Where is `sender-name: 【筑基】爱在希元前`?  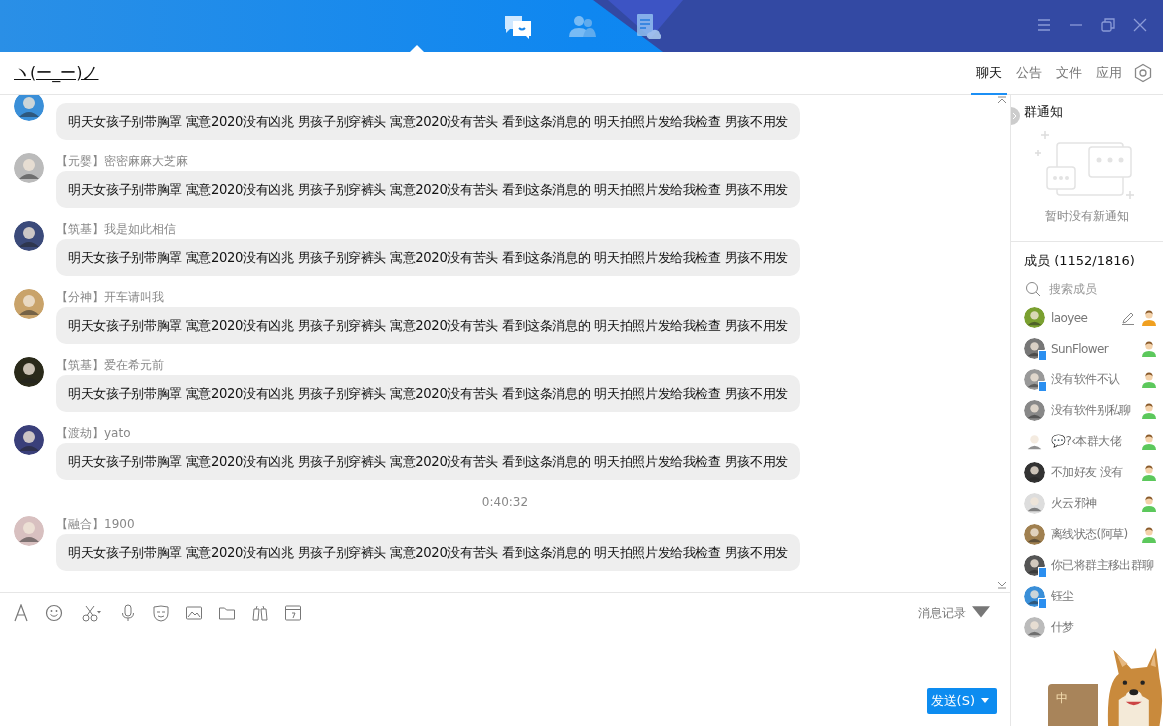
sender-name: 【筑基】爱在希元前 is located at coordinates (428, 365).